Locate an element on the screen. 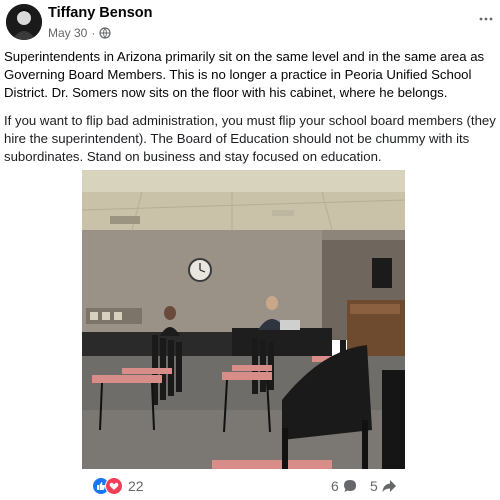 The width and height of the screenshot is (500, 500). comment-icon is located at coordinates (350, 486).